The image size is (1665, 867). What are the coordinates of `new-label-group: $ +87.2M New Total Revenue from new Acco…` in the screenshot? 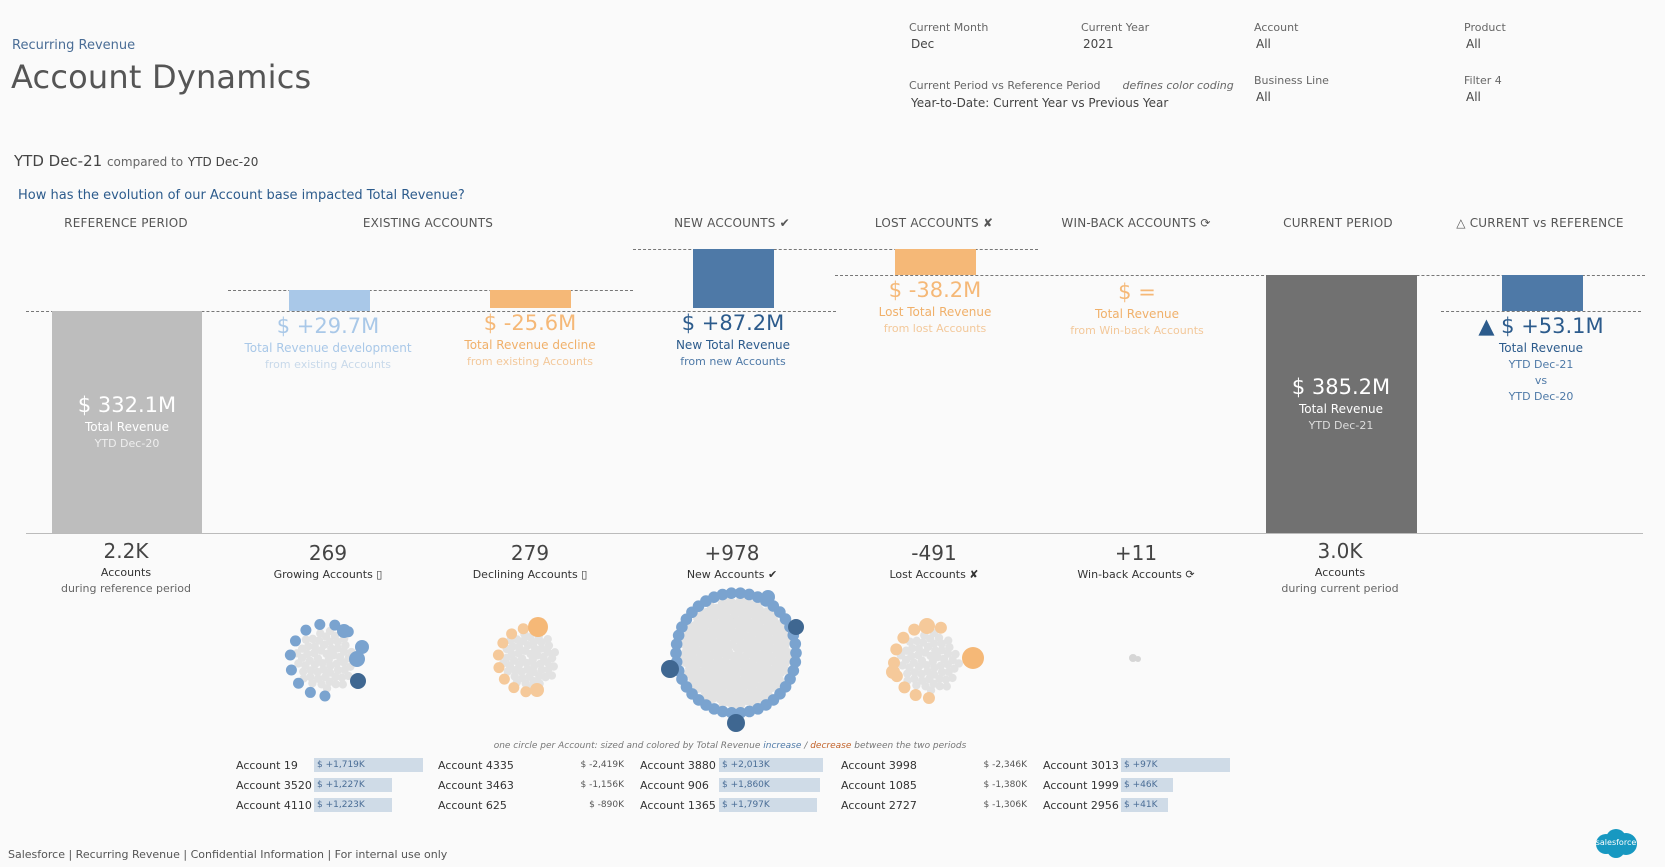 It's located at (733, 339).